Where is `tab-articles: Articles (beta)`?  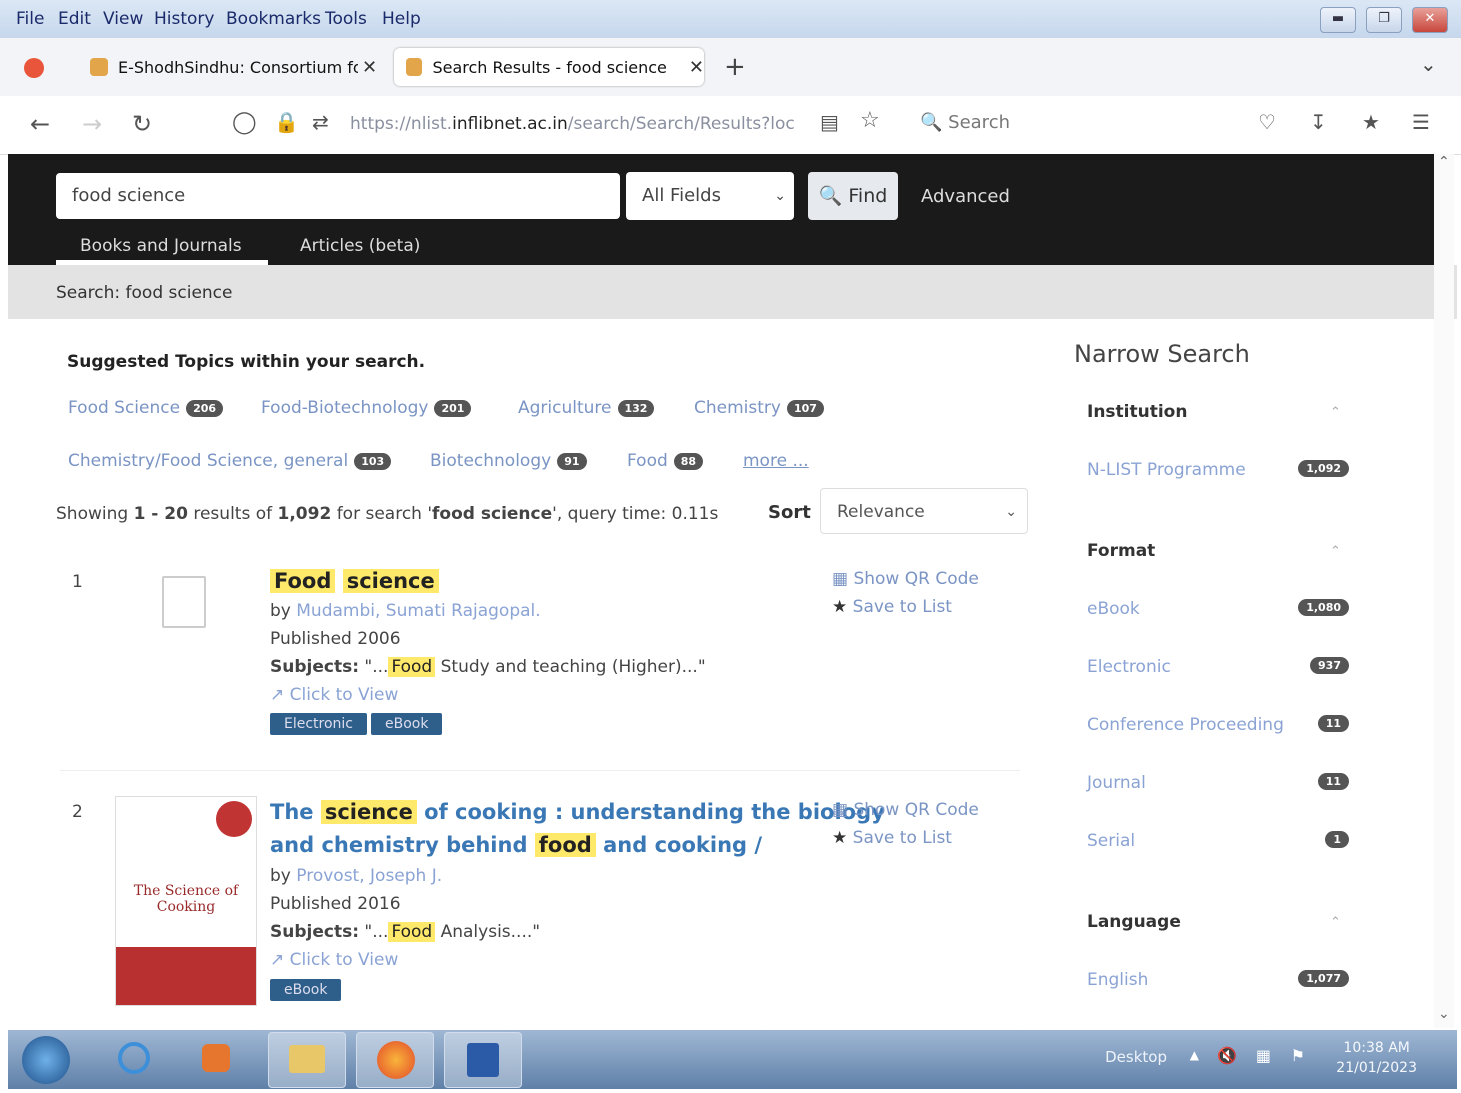 tab-articles: Articles (beta) is located at coordinates (360, 246).